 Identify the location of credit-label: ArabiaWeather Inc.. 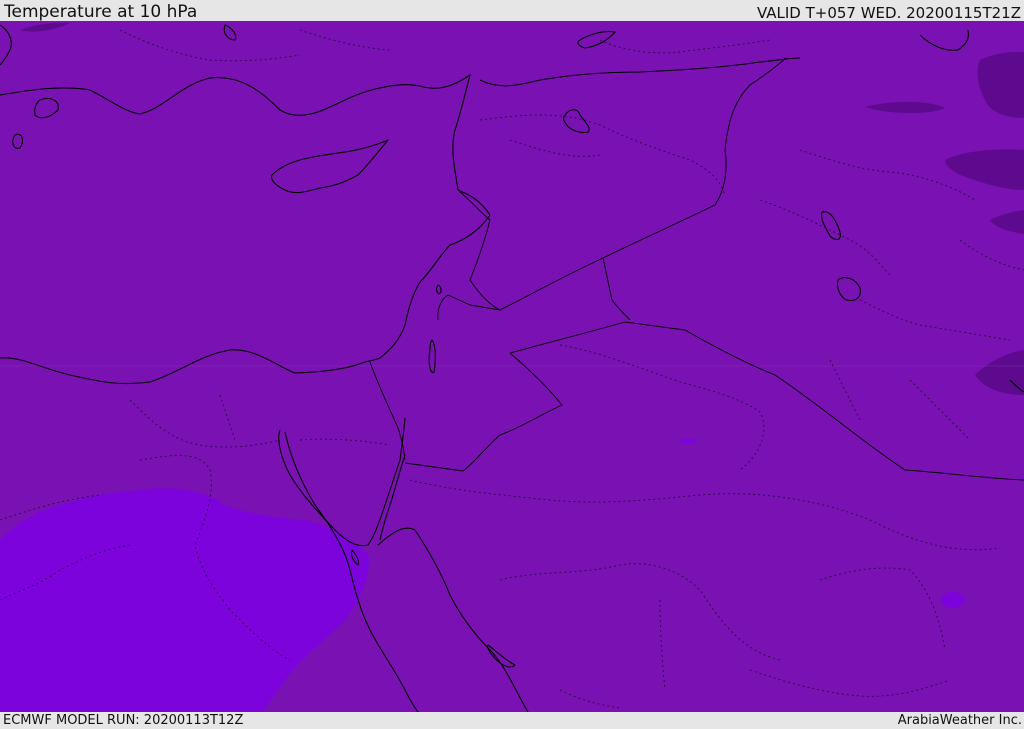
(959, 720).